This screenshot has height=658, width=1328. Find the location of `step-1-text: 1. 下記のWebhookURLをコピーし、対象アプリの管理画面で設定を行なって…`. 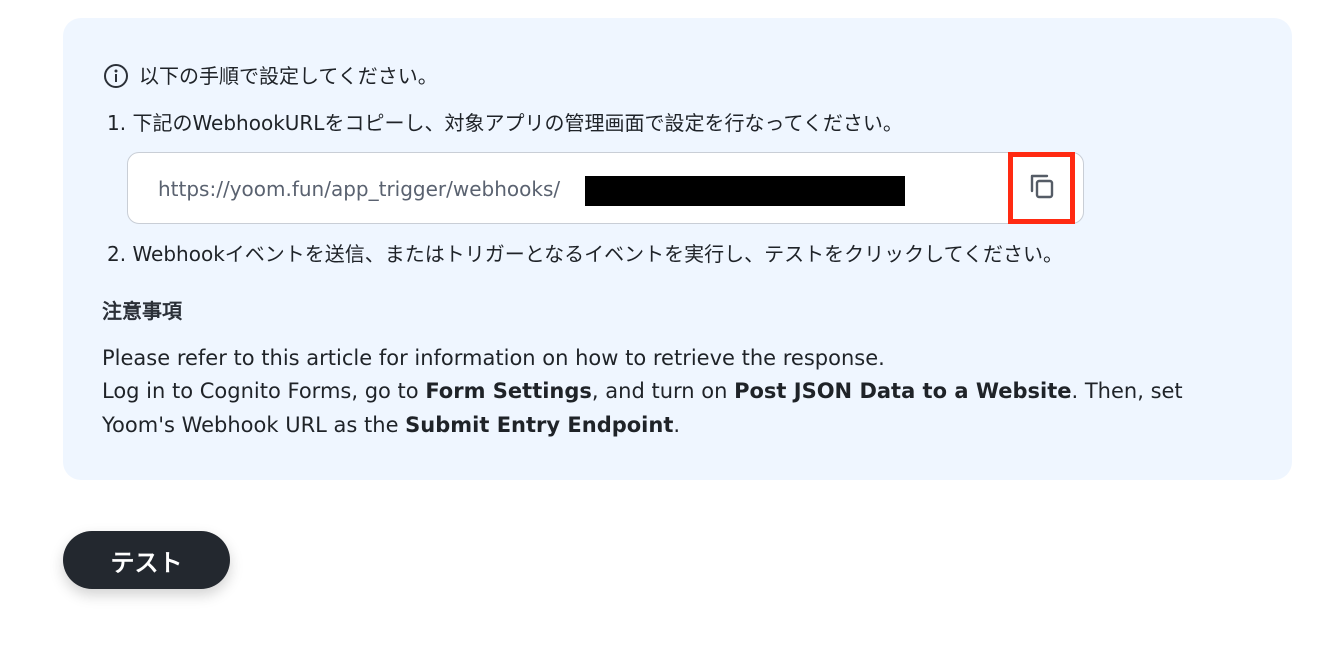

step-1-text: 1. 下記のWebhookURLをコピーし、対象アプリの管理画面で設定を行なって… is located at coordinates (505, 123).